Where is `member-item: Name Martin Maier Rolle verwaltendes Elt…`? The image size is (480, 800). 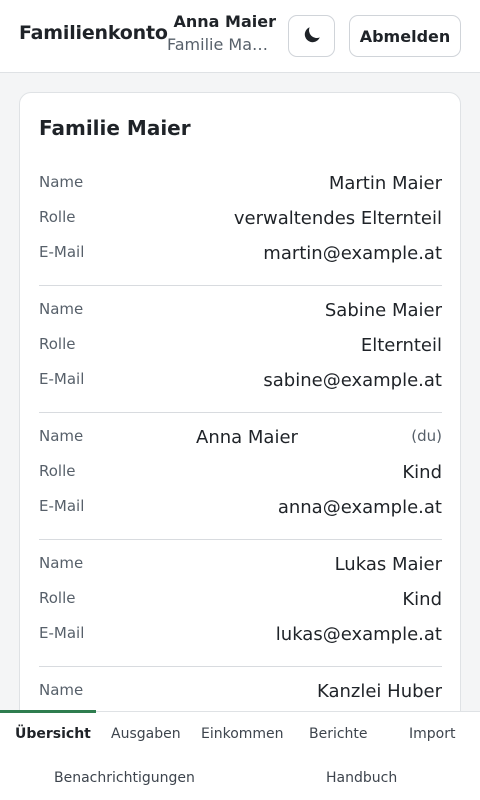
member-item: Name Martin Maier Rolle verwaltendes Elt… is located at coordinates (240, 222).